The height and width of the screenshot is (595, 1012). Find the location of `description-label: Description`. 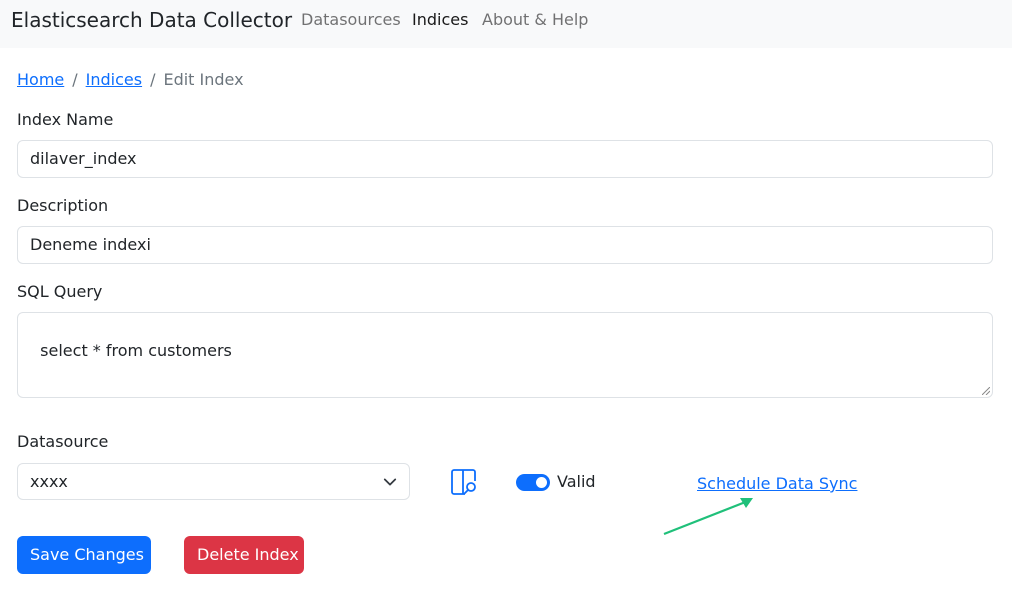

description-label: Description is located at coordinates (63, 205).